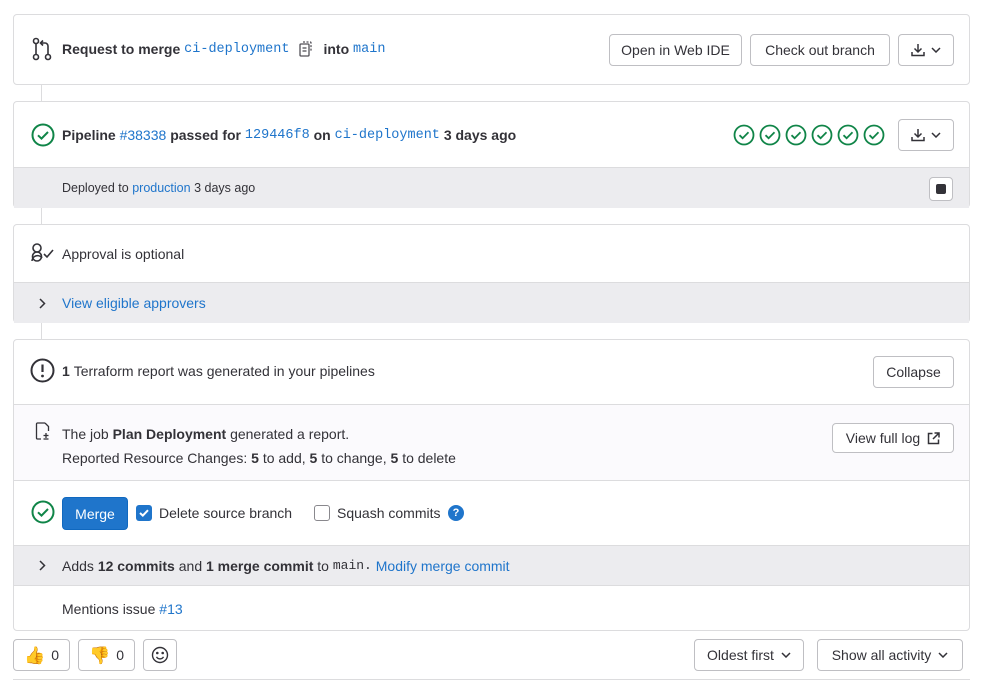  I want to click on target-branch-link: main, so click(369, 49).